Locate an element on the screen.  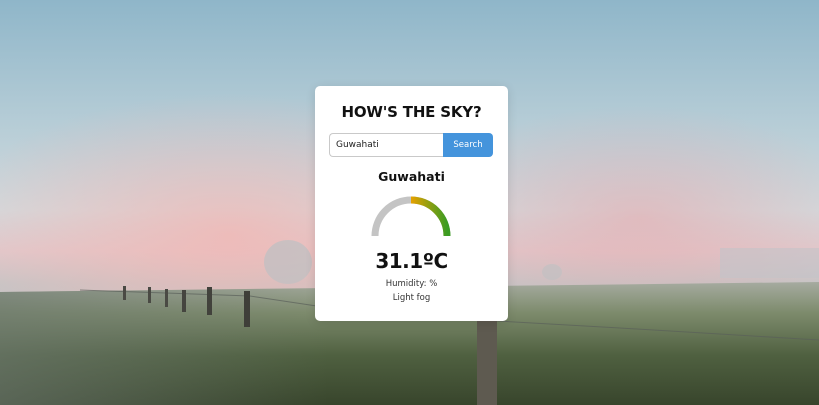
gauge-fill is located at coordinates (430, 216).